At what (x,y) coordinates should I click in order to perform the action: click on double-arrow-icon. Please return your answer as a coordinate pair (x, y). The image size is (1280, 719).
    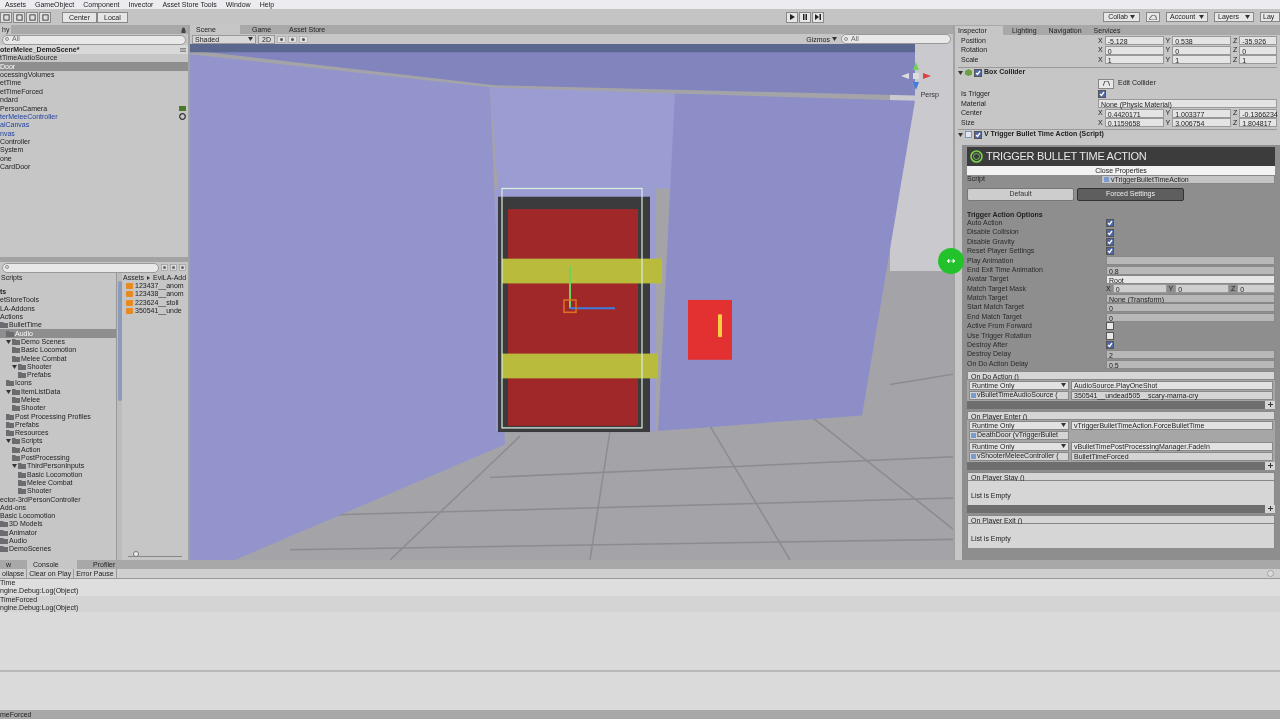
    Looking at the image, I should click on (951, 261).